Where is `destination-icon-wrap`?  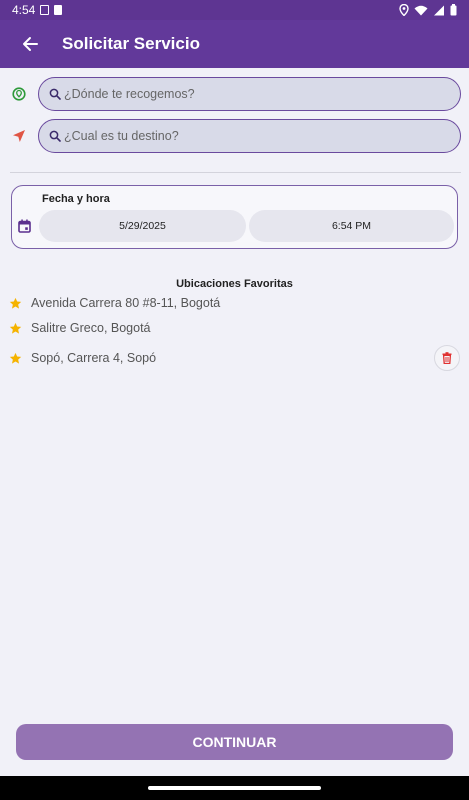
destination-icon-wrap is located at coordinates (19, 136).